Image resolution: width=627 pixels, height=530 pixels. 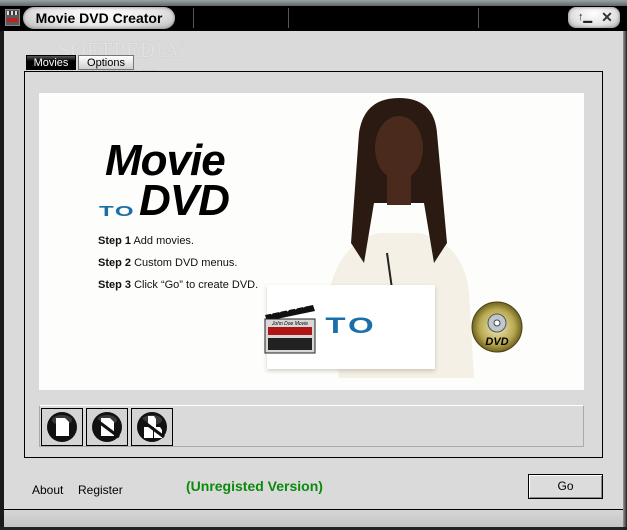 I want to click on remove-all-movies-button, so click(x=152, y=427).